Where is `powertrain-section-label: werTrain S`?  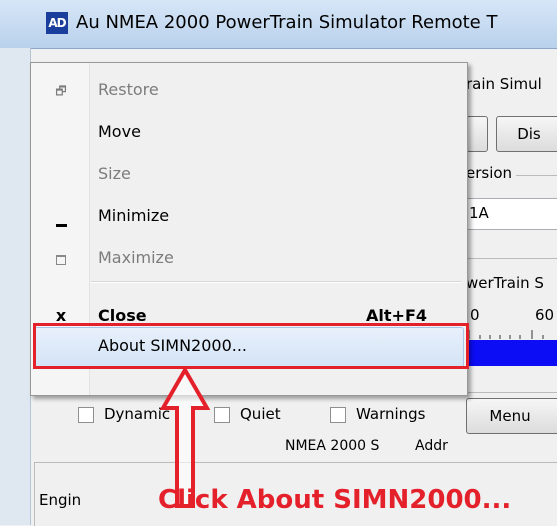
powertrain-section-label: werTrain S is located at coordinates (505, 283).